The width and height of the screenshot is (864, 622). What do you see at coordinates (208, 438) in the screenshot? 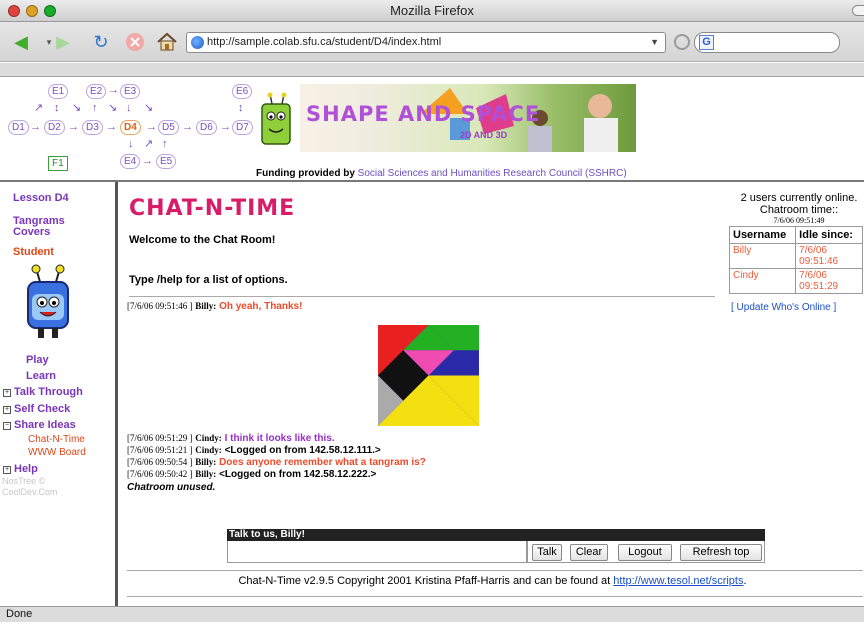
I see `message-user: Cindy:` at bounding box center [208, 438].